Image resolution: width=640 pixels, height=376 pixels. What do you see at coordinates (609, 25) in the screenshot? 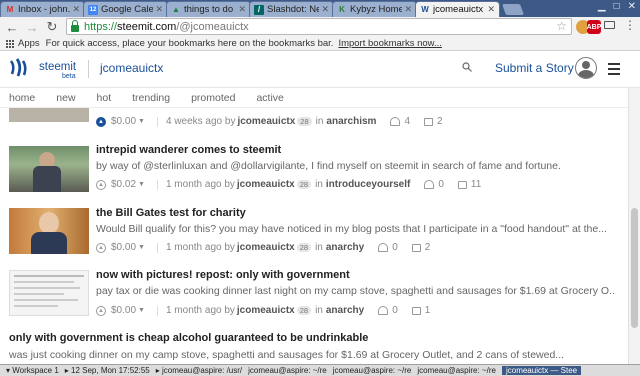
I see `cast-icon` at bounding box center [609, 25].